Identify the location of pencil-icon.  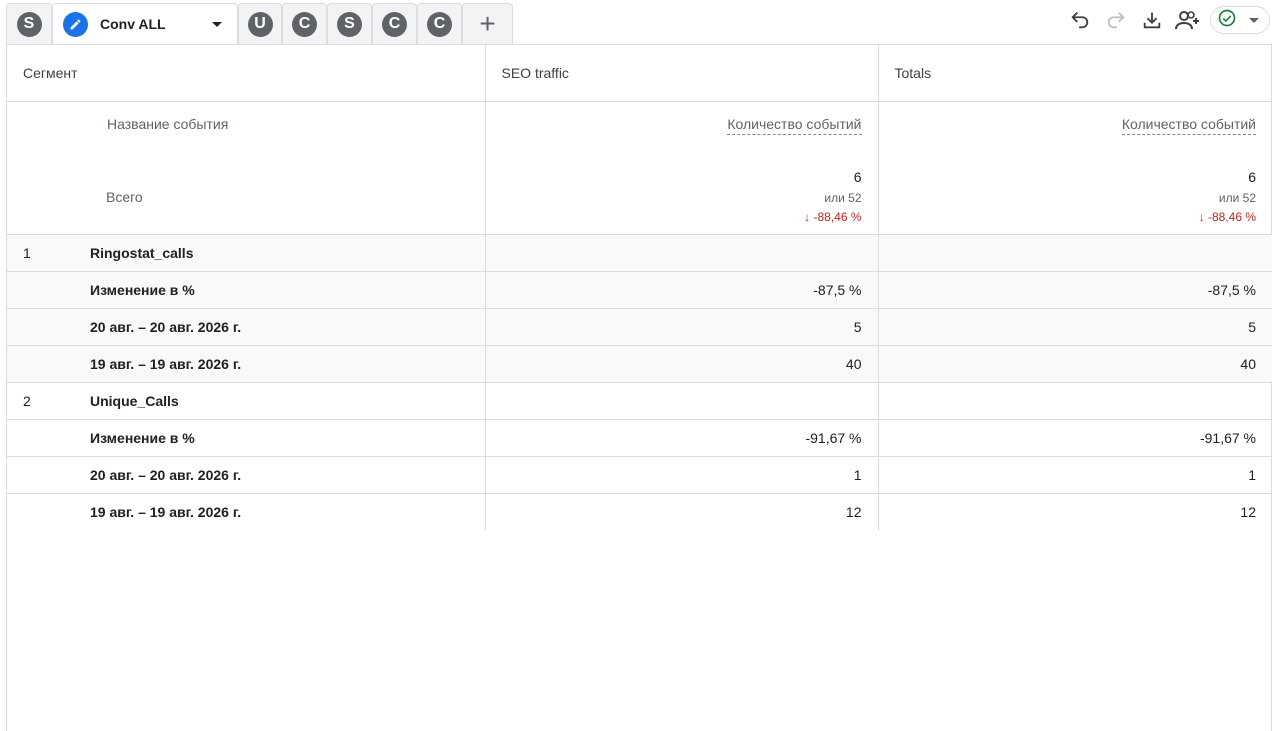
(75, 24).